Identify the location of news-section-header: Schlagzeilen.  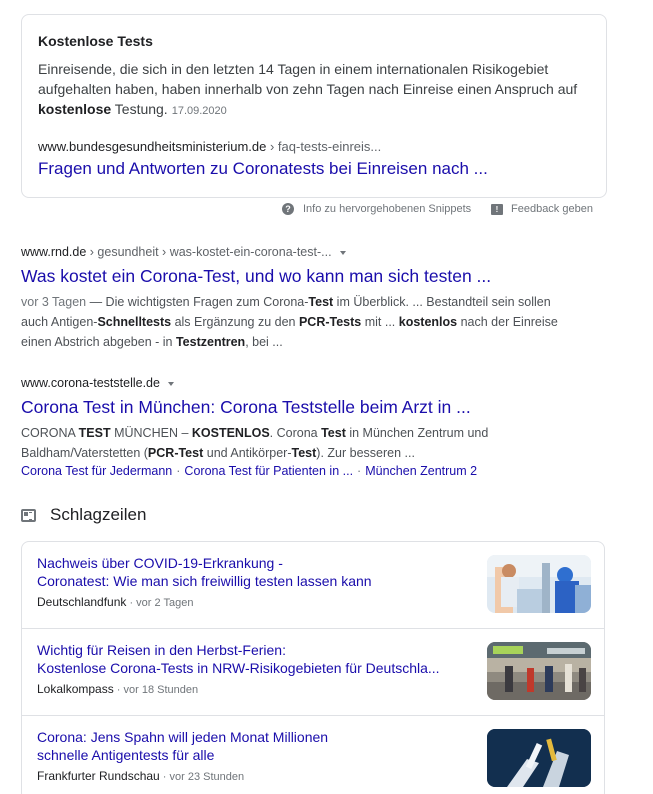
(83, 515).